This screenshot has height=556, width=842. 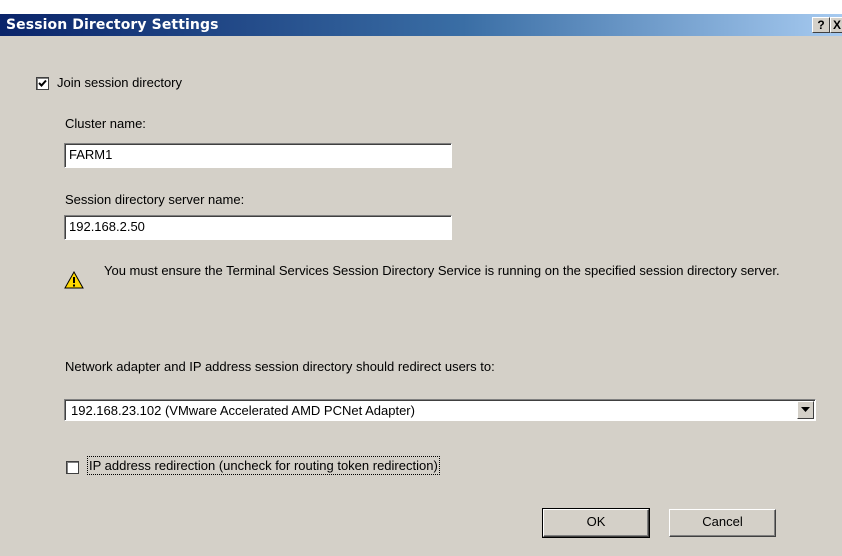 What do you see at coordinates (596, 523) in the screenshot?
I see `ok-button: OK` at bounding box center [596, 523].